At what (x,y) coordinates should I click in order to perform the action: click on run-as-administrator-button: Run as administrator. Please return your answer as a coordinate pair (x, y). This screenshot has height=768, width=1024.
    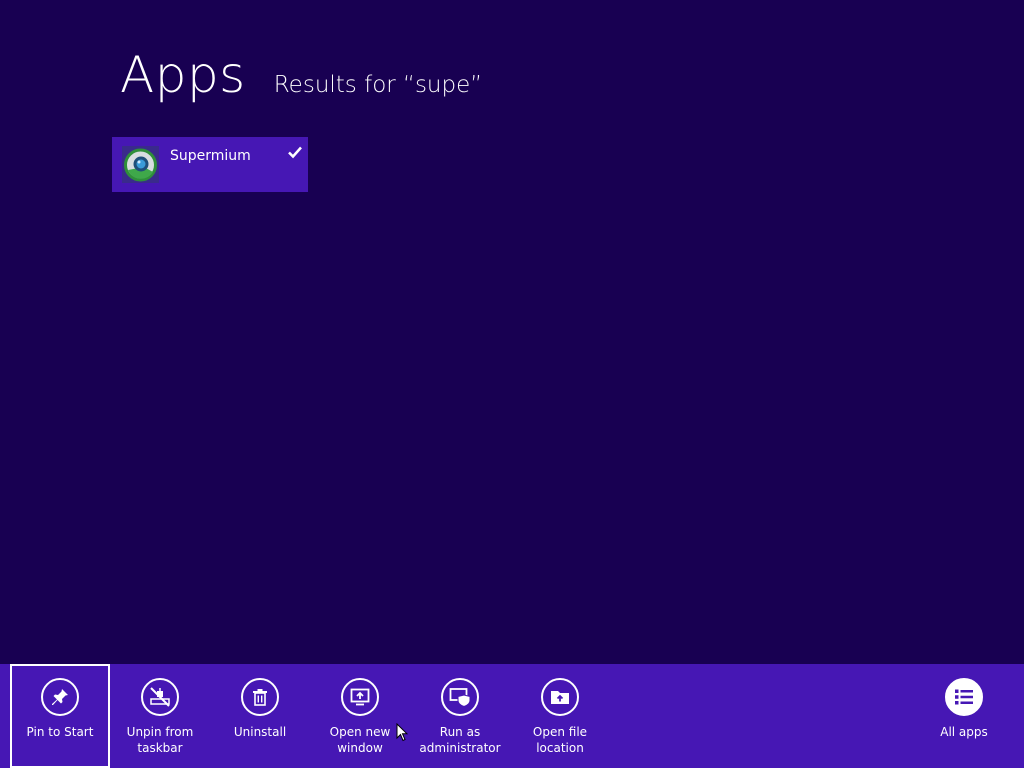
    Looking at the image, I should click on (460, 716).